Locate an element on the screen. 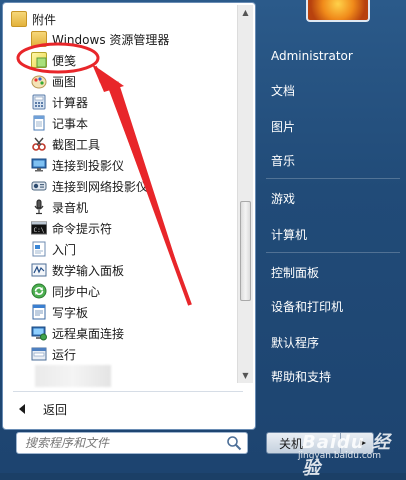 The image size is (406, 480). right-item-control-panel: 控制面板 is located at coordinates (334, 272).